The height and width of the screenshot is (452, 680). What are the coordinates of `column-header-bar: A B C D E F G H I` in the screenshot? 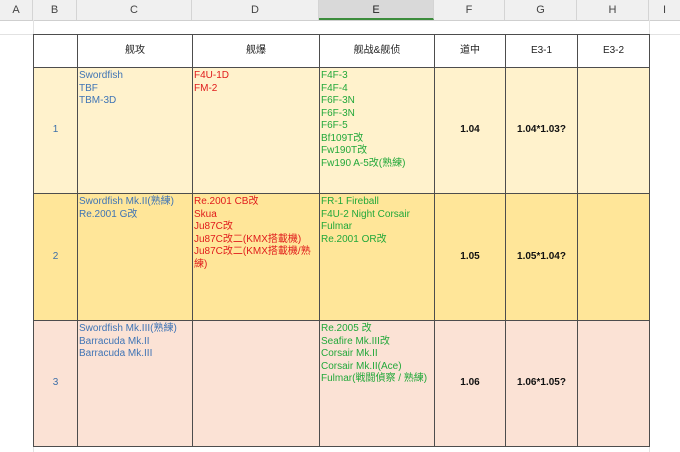 It's located at (340, 10).